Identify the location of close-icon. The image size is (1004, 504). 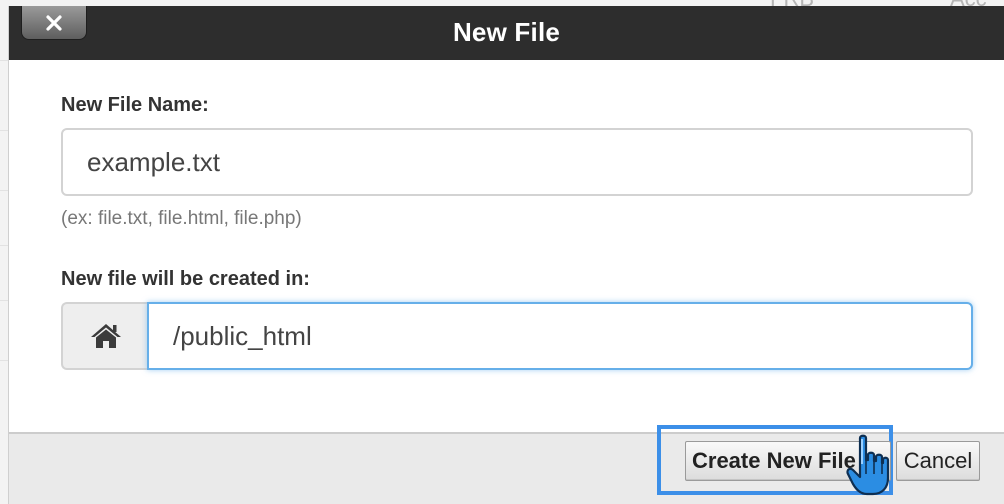
(54, 22).